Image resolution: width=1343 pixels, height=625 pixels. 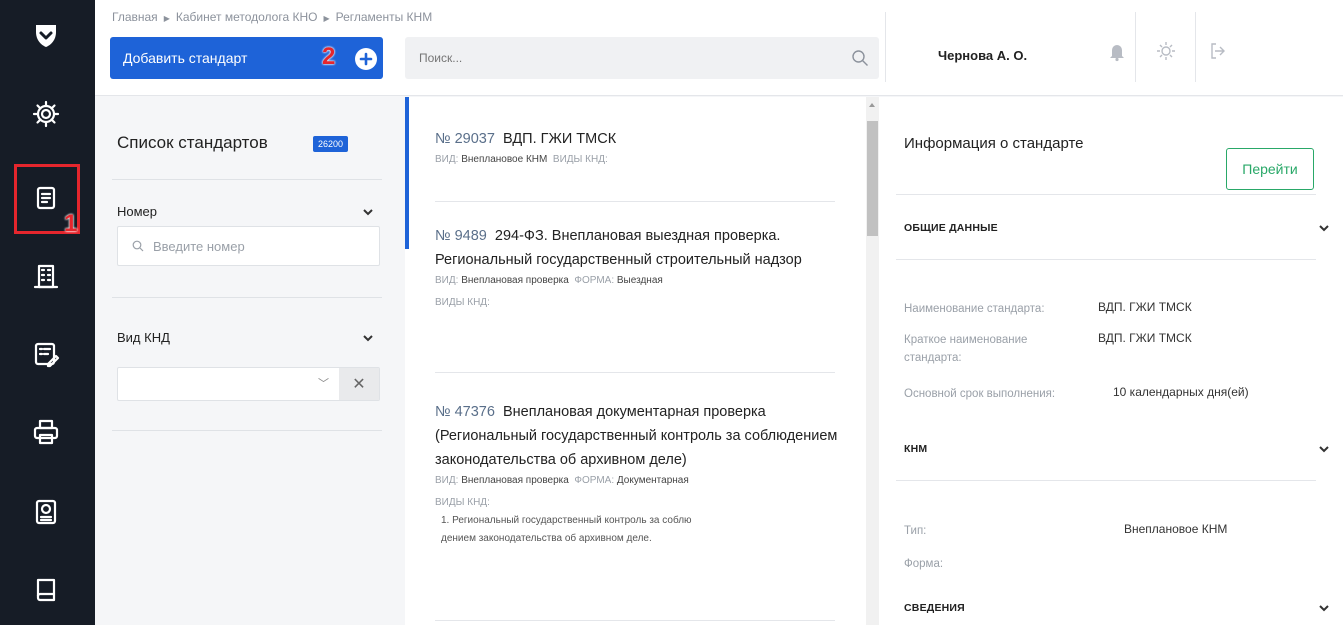 I want to click on active-item-indicator, so click(x=407, y=173).